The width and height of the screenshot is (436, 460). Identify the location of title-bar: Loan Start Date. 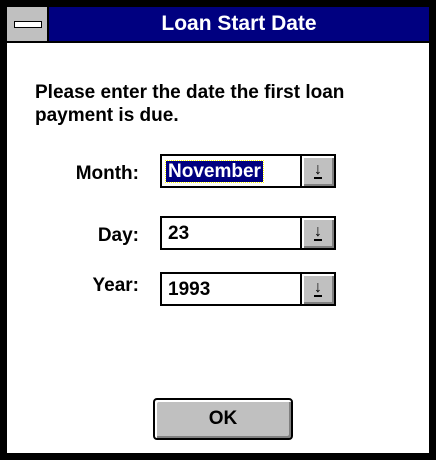
(218, 25).